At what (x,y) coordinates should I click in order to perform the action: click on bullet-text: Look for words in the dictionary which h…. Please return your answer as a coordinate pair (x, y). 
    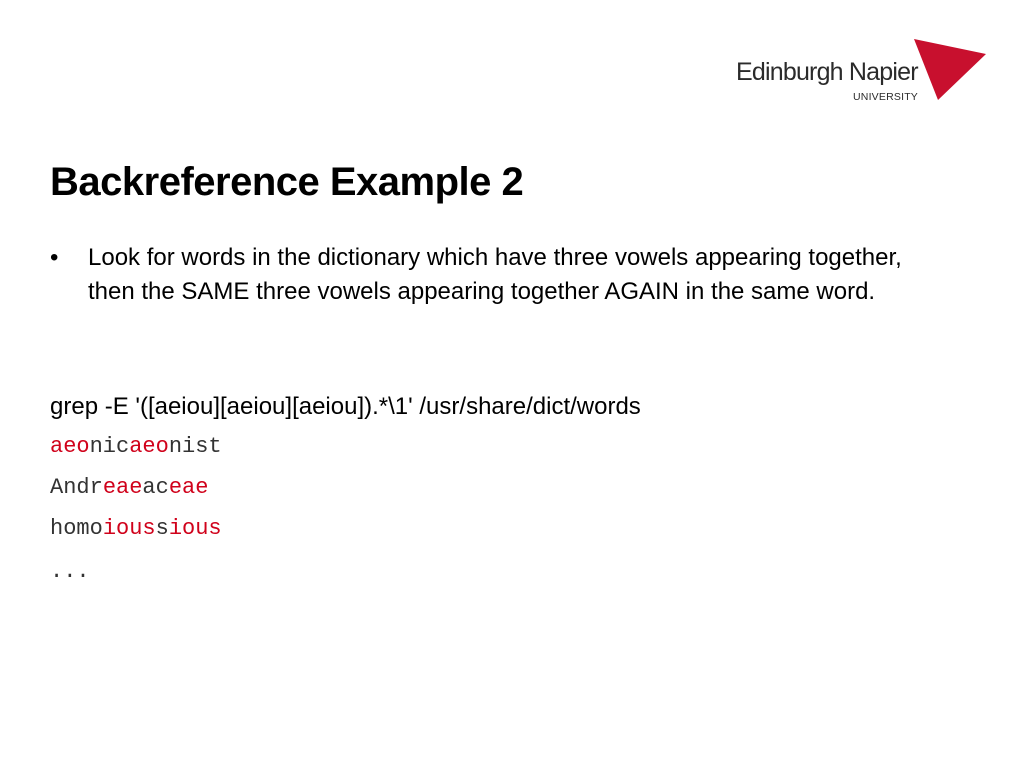
    Looking at the image, I should click on (495, 274).